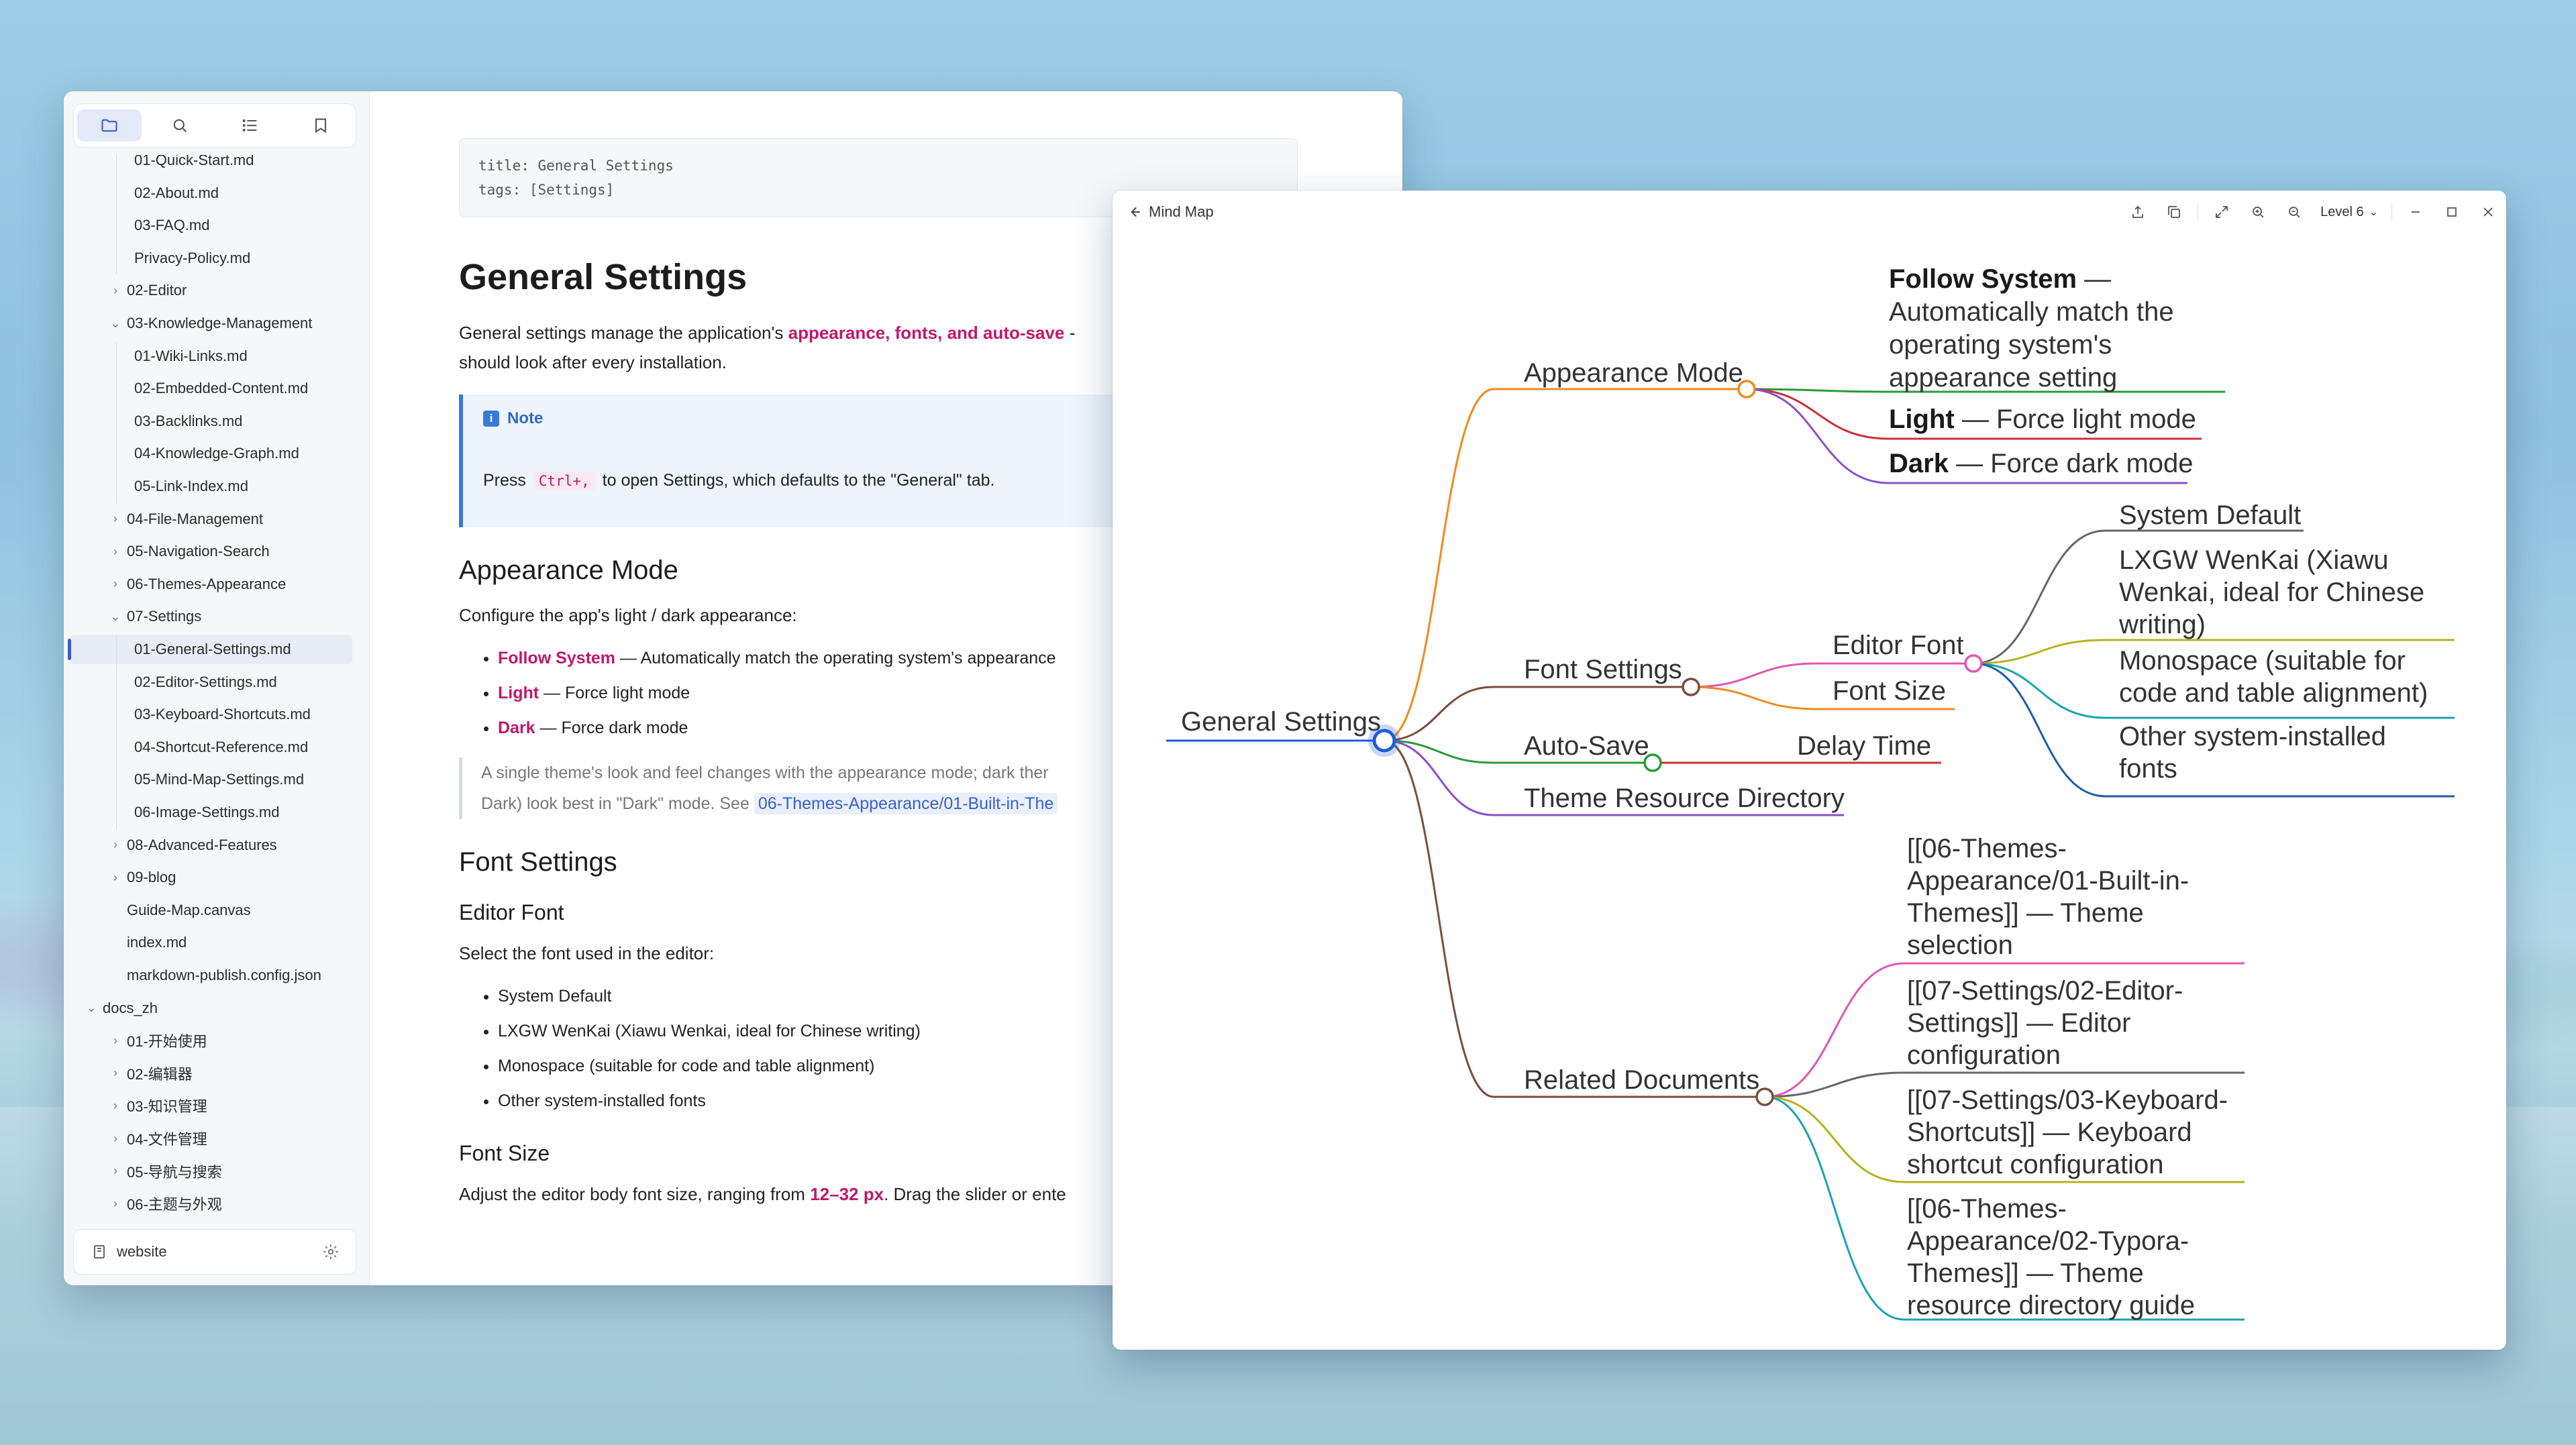  Describe the element at coordinates (211, 975) in the screenshot. I see `tree-file: markdown-publish.config.json` at that location.